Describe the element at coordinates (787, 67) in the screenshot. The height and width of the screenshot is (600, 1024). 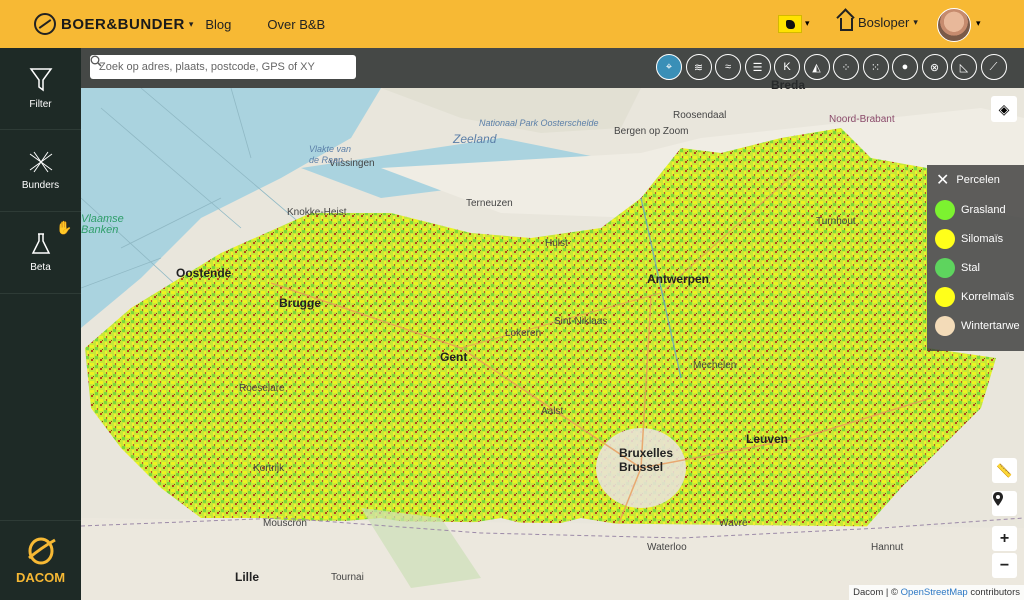
I see `k-icon: K` at that location.